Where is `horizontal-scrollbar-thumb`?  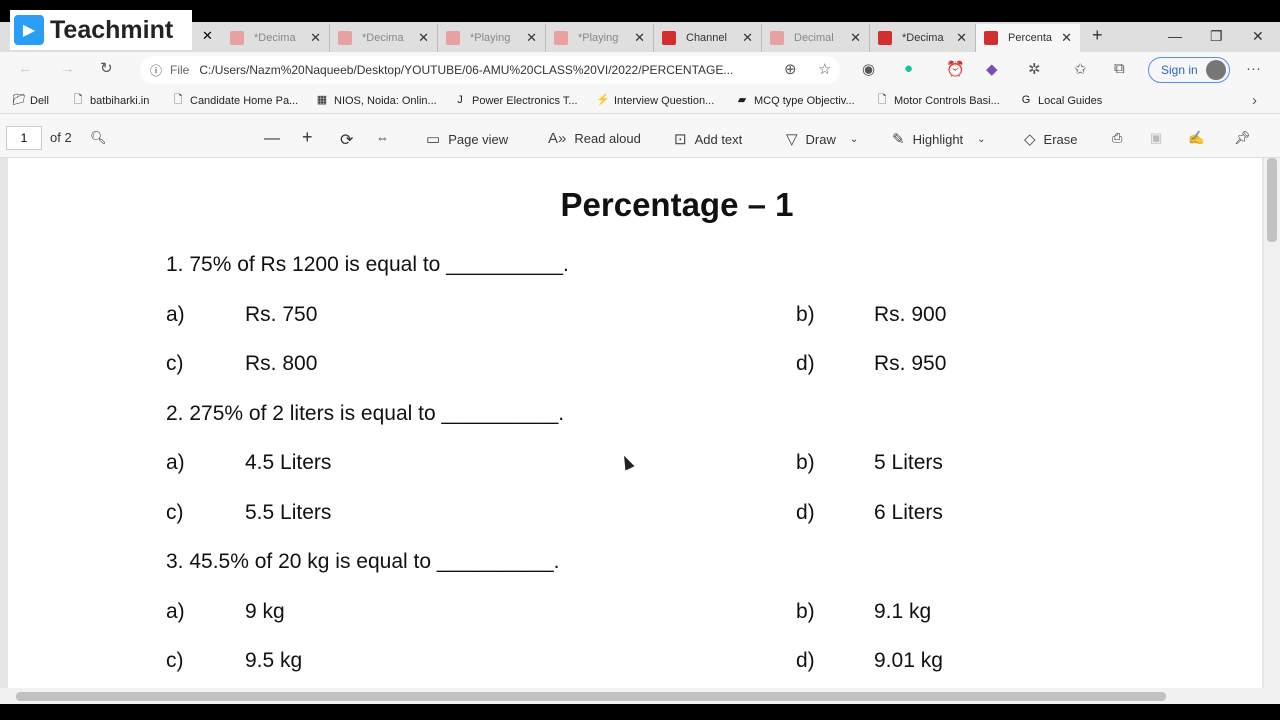 horizontal-scrollbar-thumb is located at coordinates (591, 696).